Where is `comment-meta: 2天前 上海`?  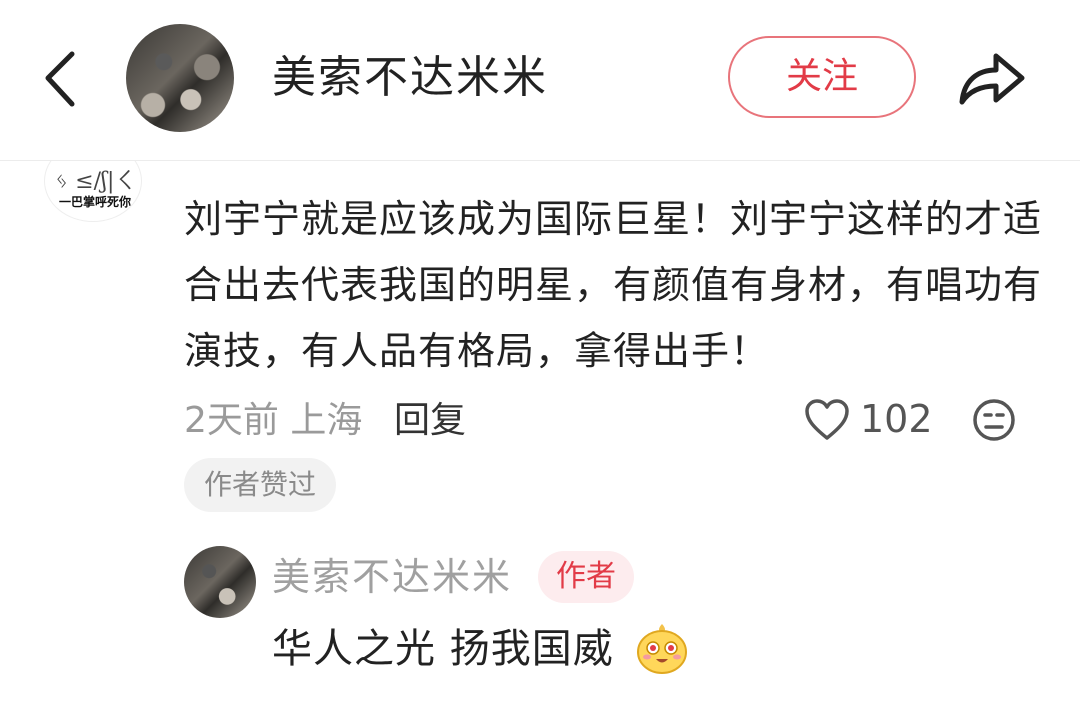
comment-meta: 2天前 上海 is located at coordinates (273, 420).